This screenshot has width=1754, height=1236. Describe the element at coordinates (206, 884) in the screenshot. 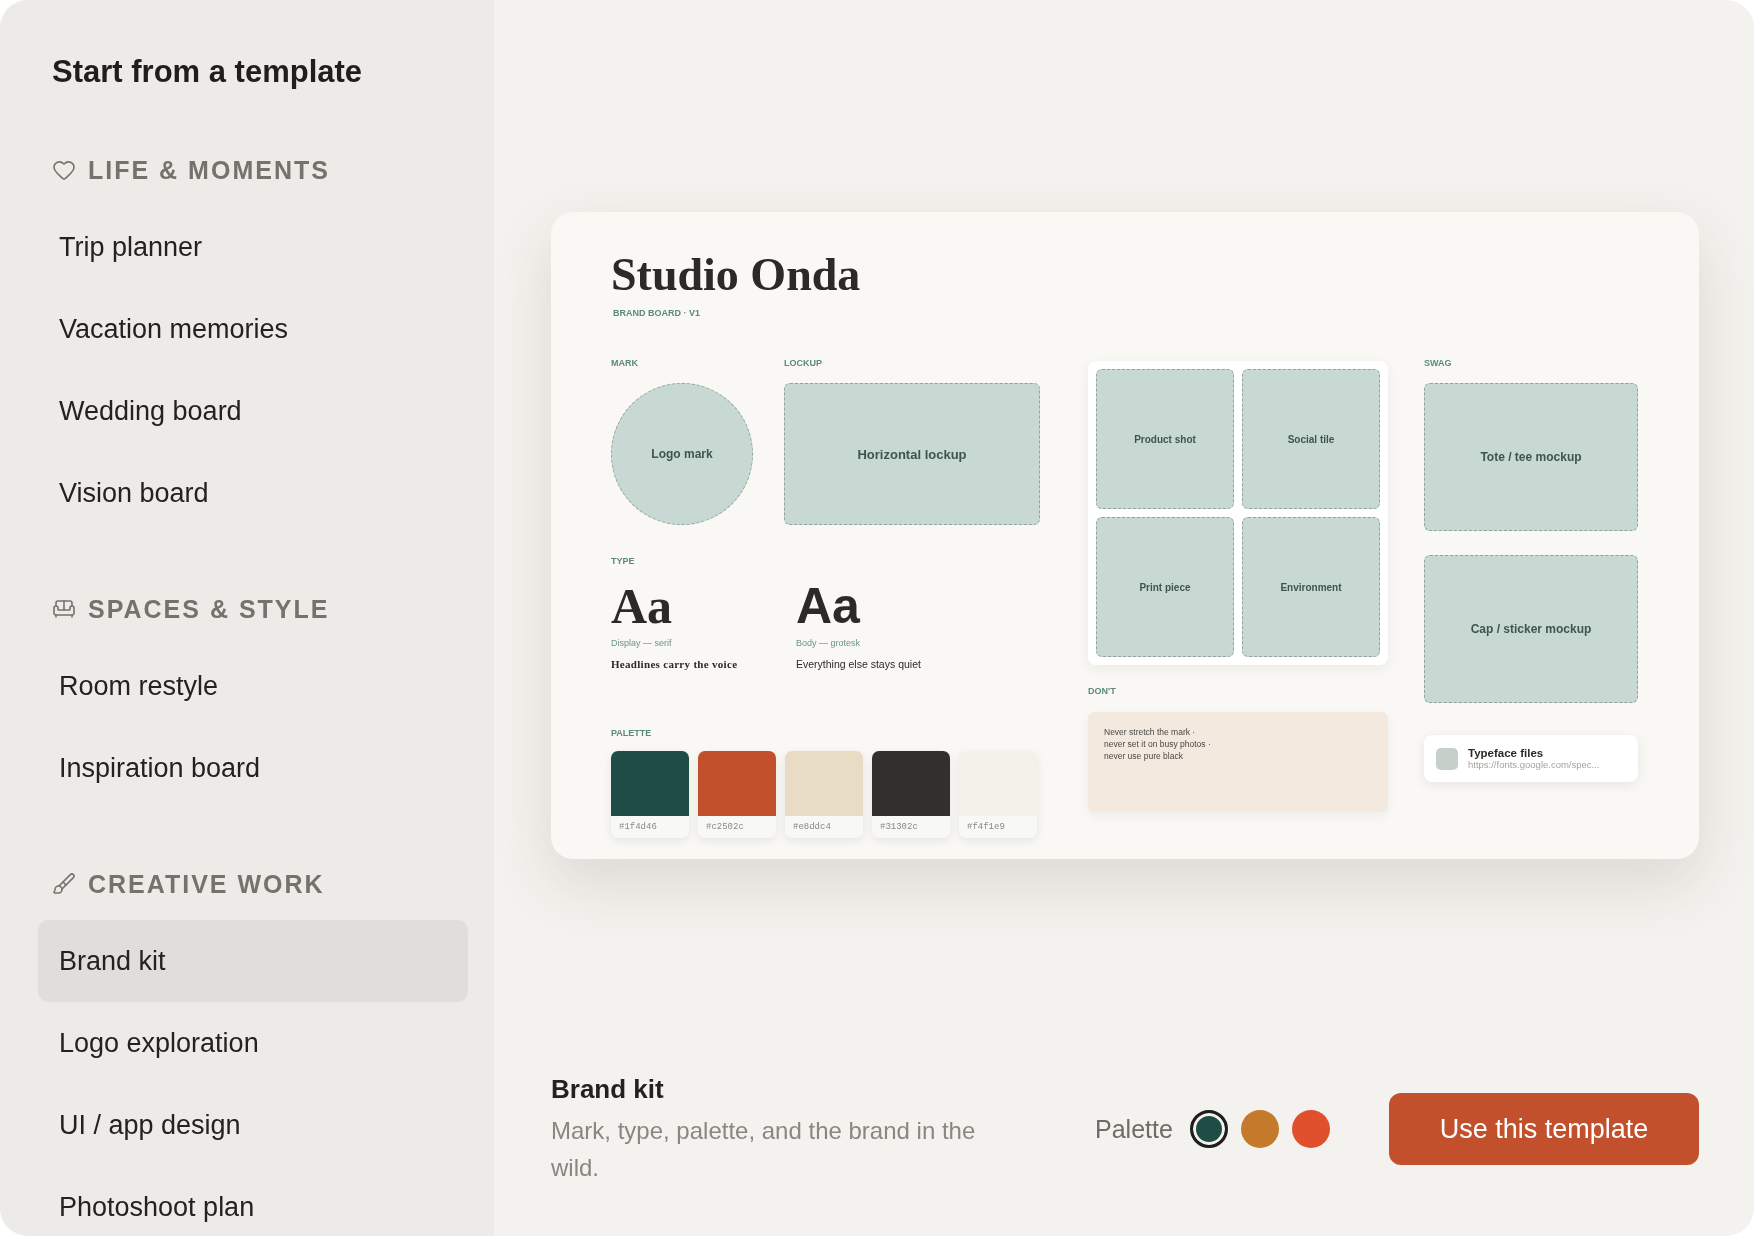

I see `section-heading: CREATIVE WORK` at that location.